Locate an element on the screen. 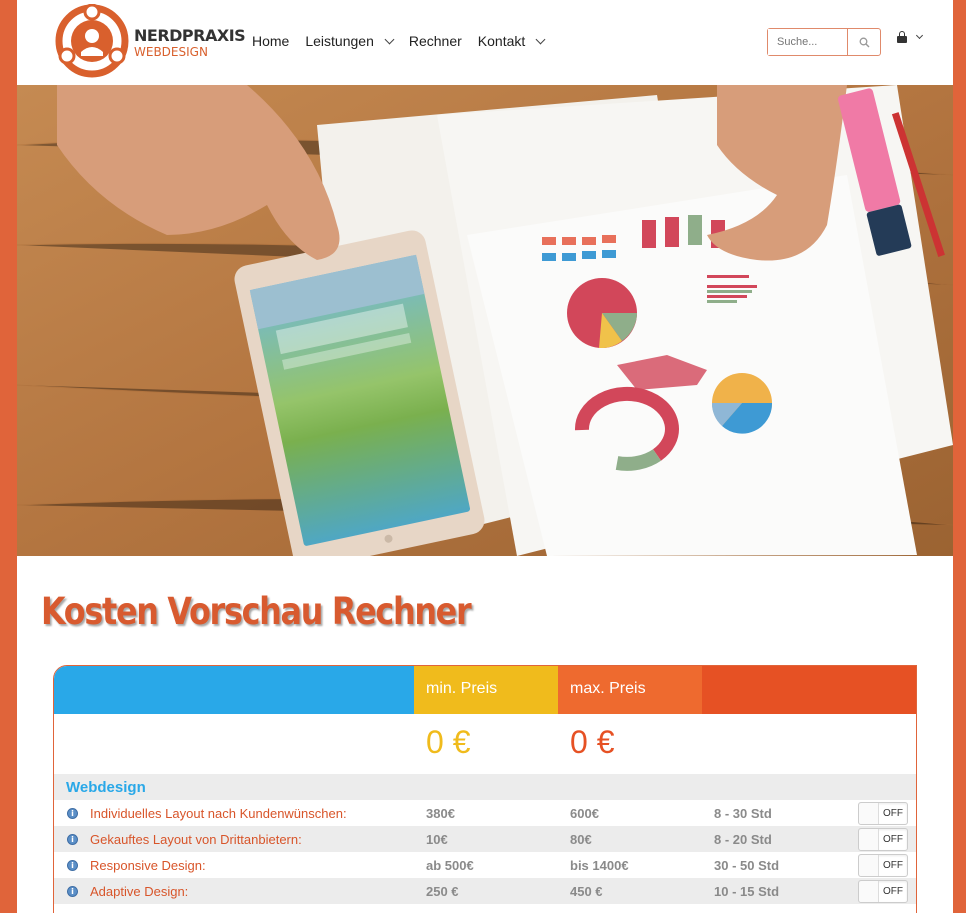 The width and height of the screenshot is (966, 913). logo-icon is located at coordinates (92, 41).